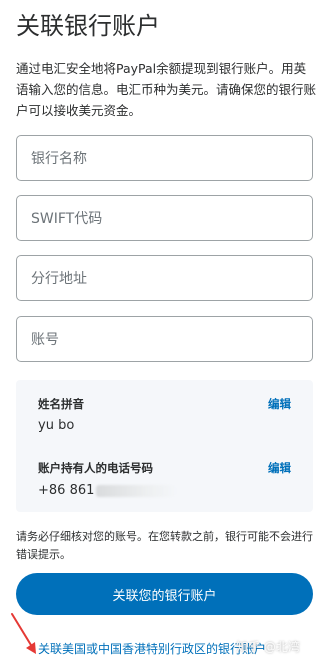  Describe the element at coordinates (56, 425) in the screenshot. I see `name-value: yu bo` at that location.